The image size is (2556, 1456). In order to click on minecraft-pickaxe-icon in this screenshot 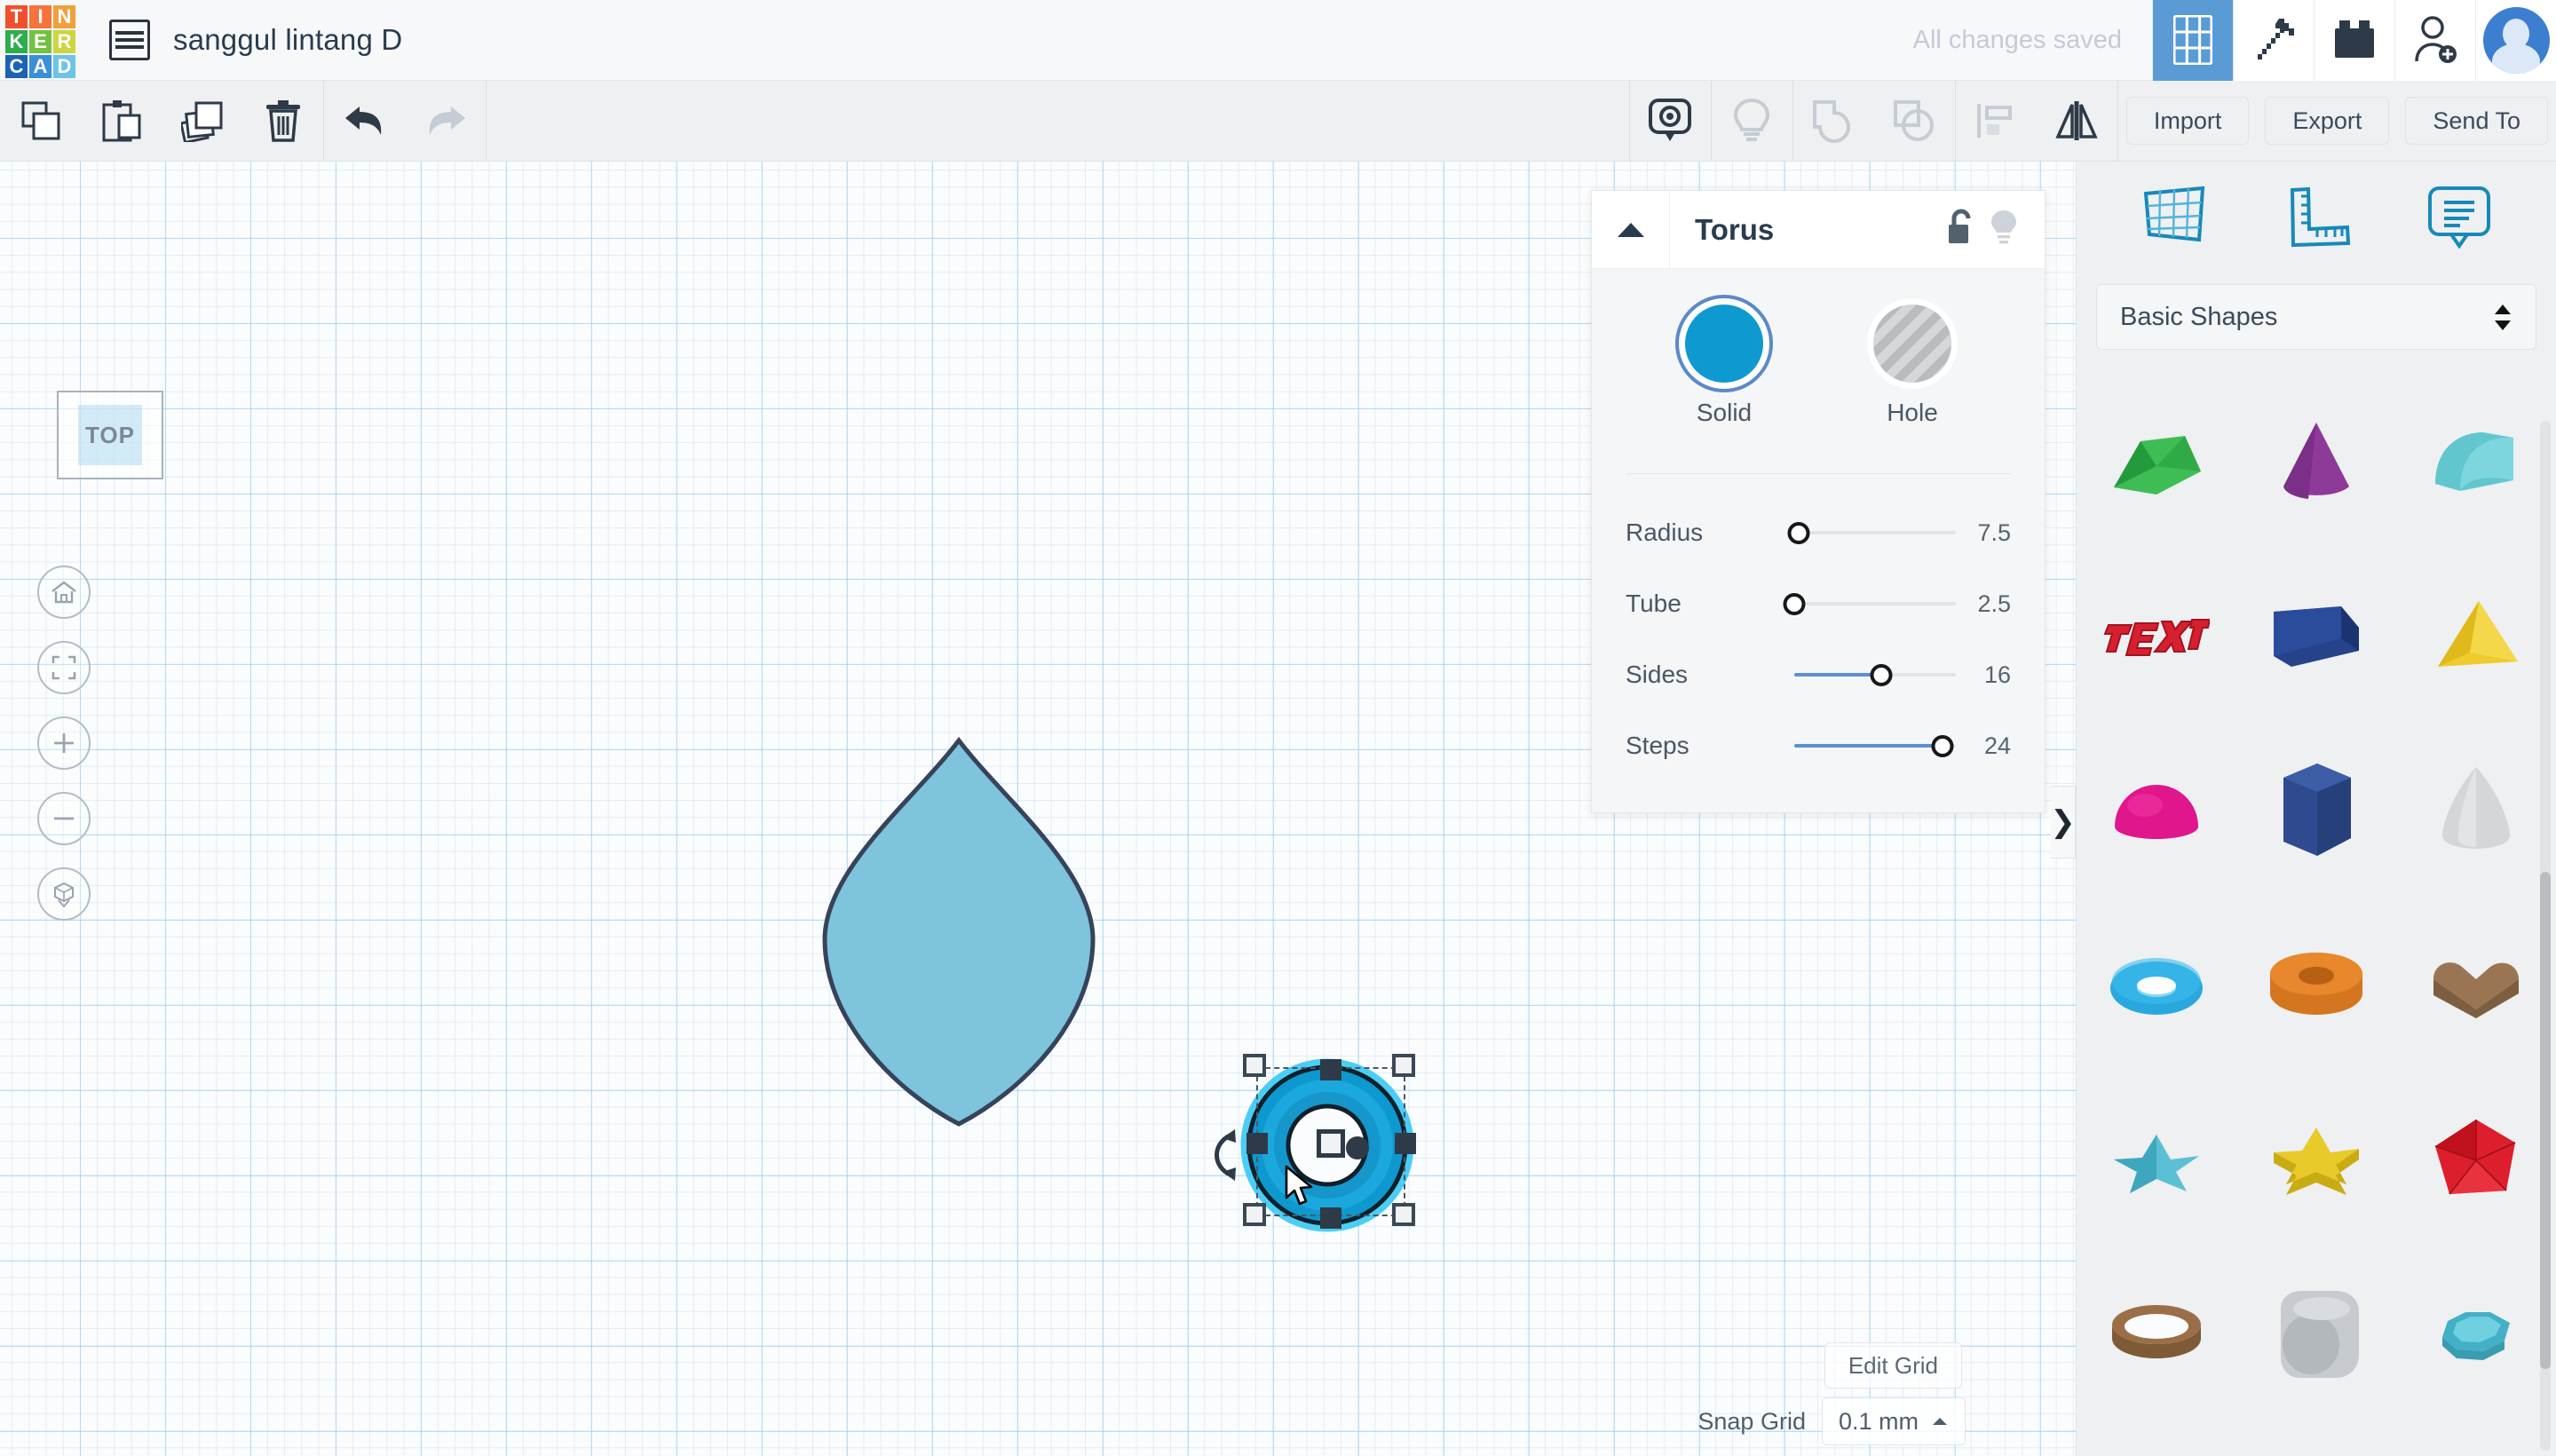, I will do `click(2273, 40)`.